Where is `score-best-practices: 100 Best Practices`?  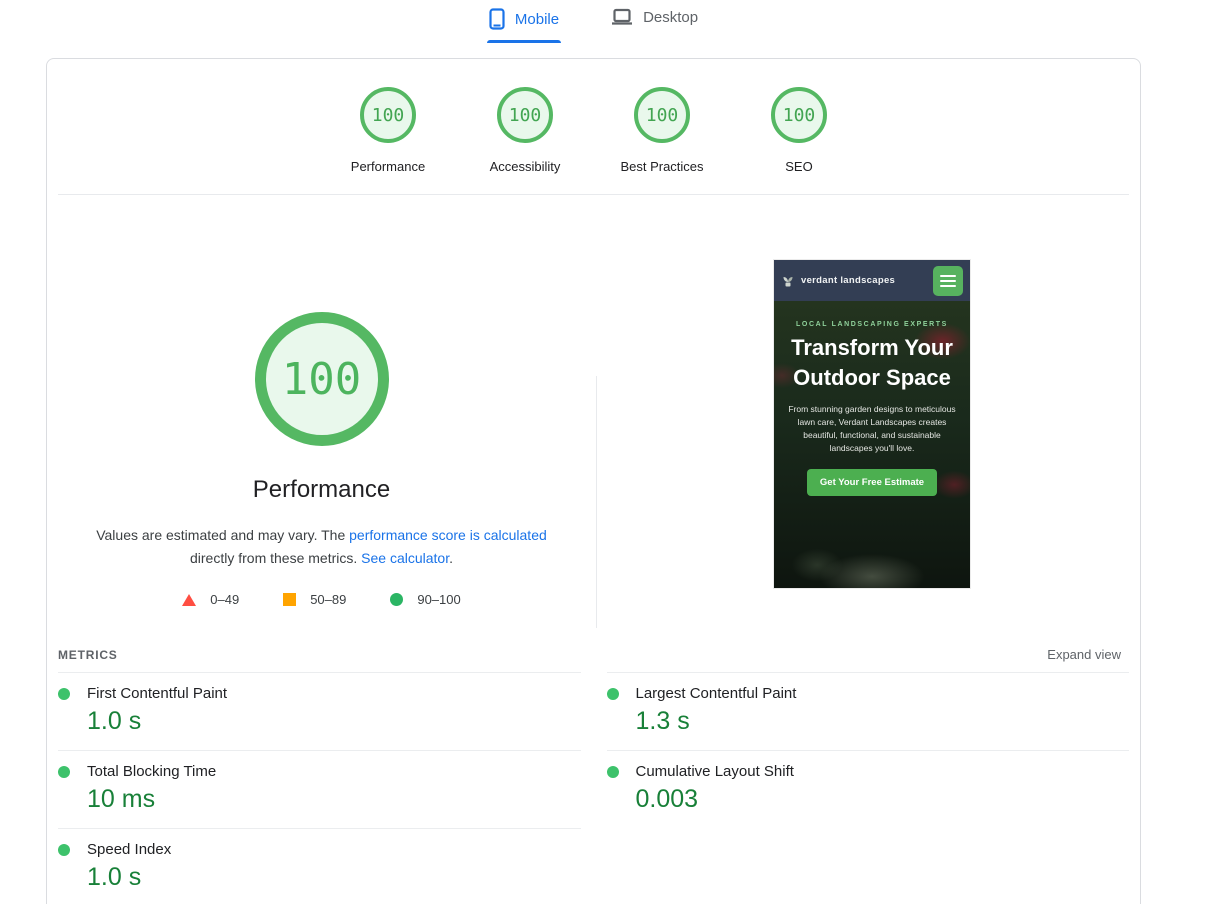
score-best-practices: 100 Best Practices is located at coordinates (662, 140).